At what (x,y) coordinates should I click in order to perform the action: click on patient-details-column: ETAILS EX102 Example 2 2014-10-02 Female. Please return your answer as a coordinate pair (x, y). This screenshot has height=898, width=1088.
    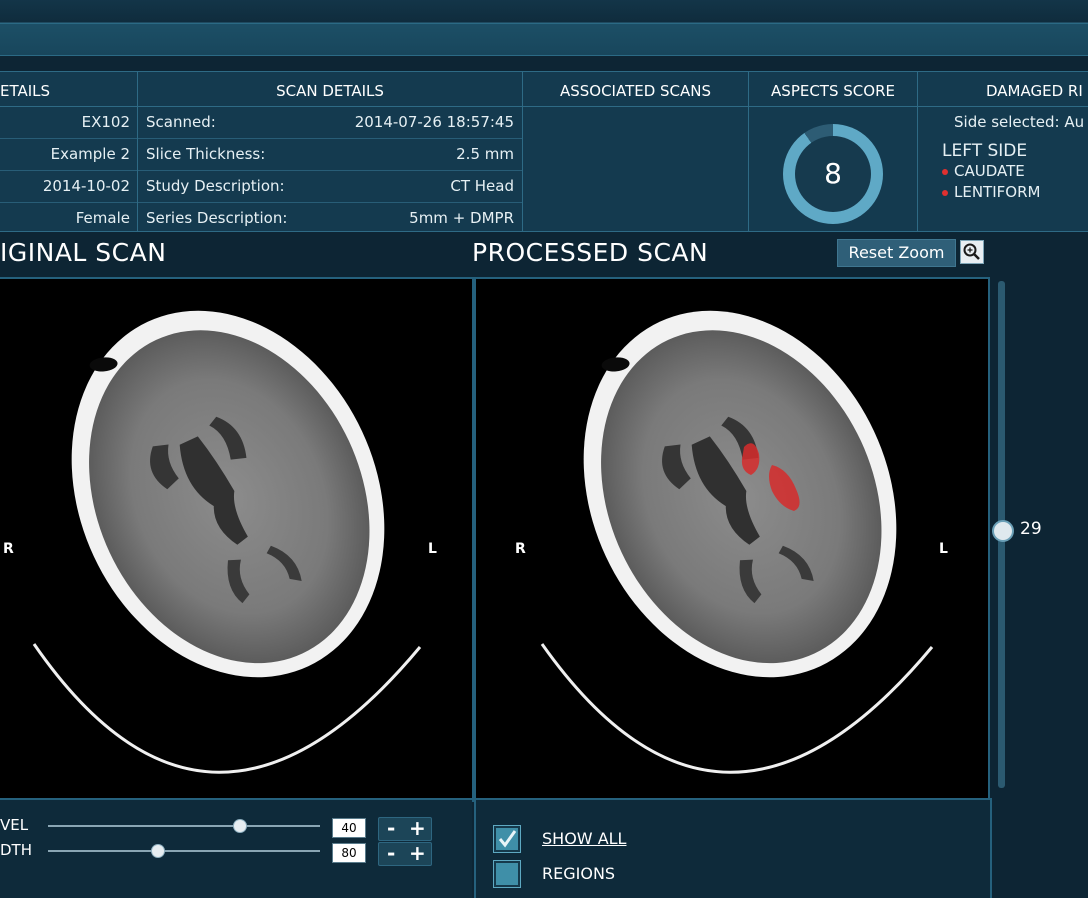
    Looking at the image, I should click on (69, 151).